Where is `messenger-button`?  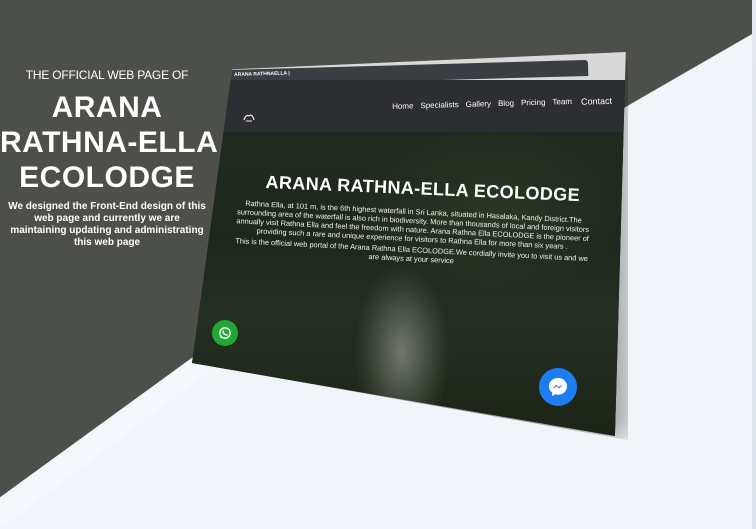 messenger-button is located at coordinates (558, 387).